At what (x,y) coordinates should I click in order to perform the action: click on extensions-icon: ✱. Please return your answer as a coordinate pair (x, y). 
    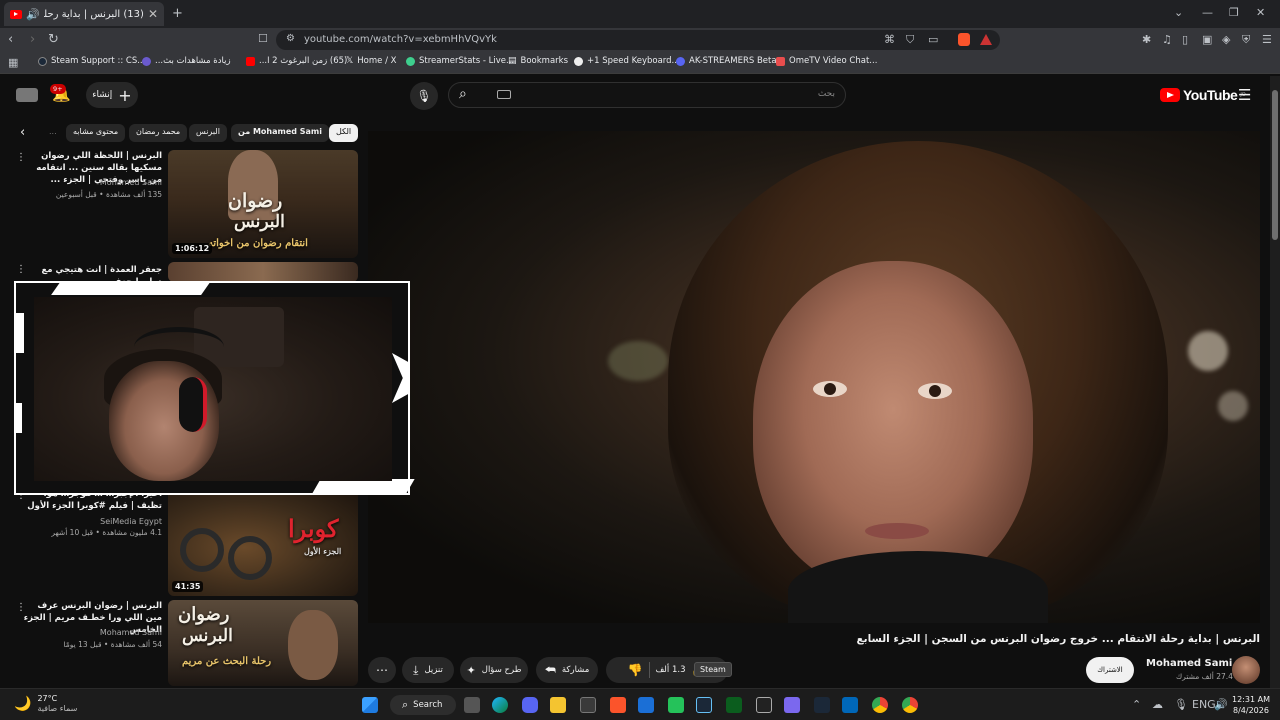
    Looking at the image, I should click on (1146, 39).